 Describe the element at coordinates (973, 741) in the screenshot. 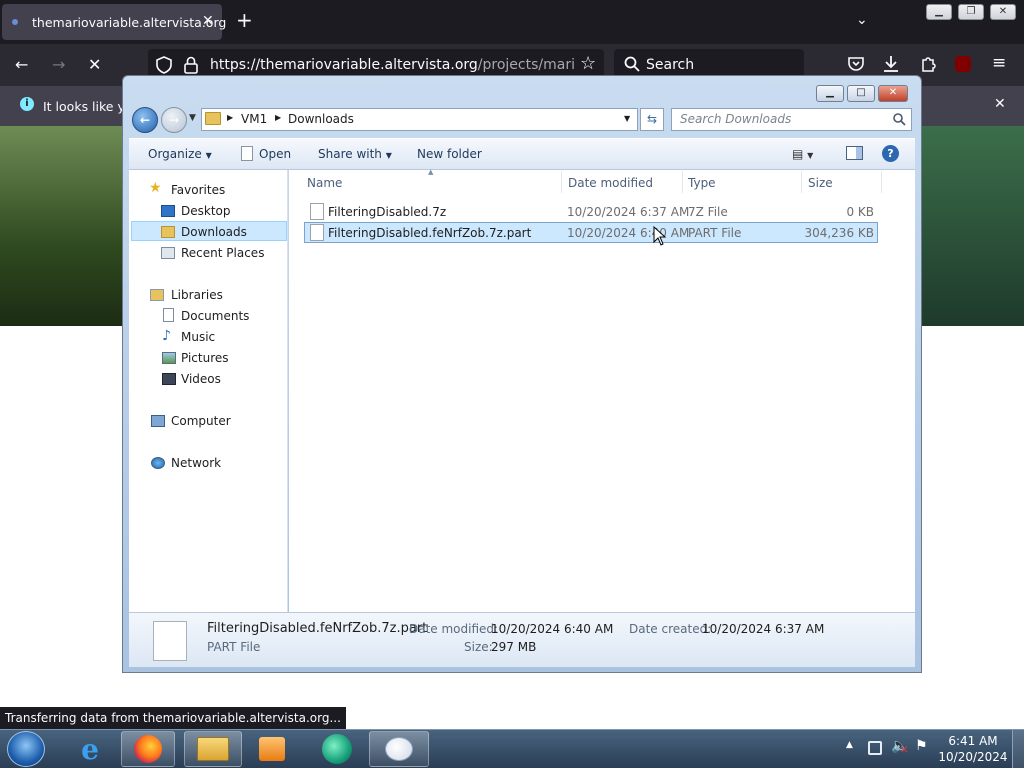

I see `clock-time: 6:41 AM` at that location.